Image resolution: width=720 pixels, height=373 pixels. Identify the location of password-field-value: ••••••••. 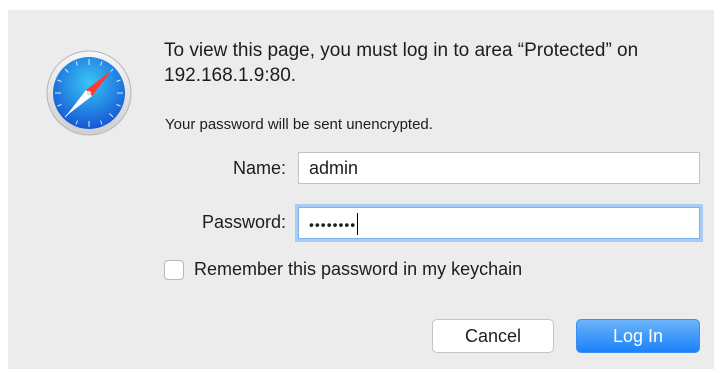
(333, 224).